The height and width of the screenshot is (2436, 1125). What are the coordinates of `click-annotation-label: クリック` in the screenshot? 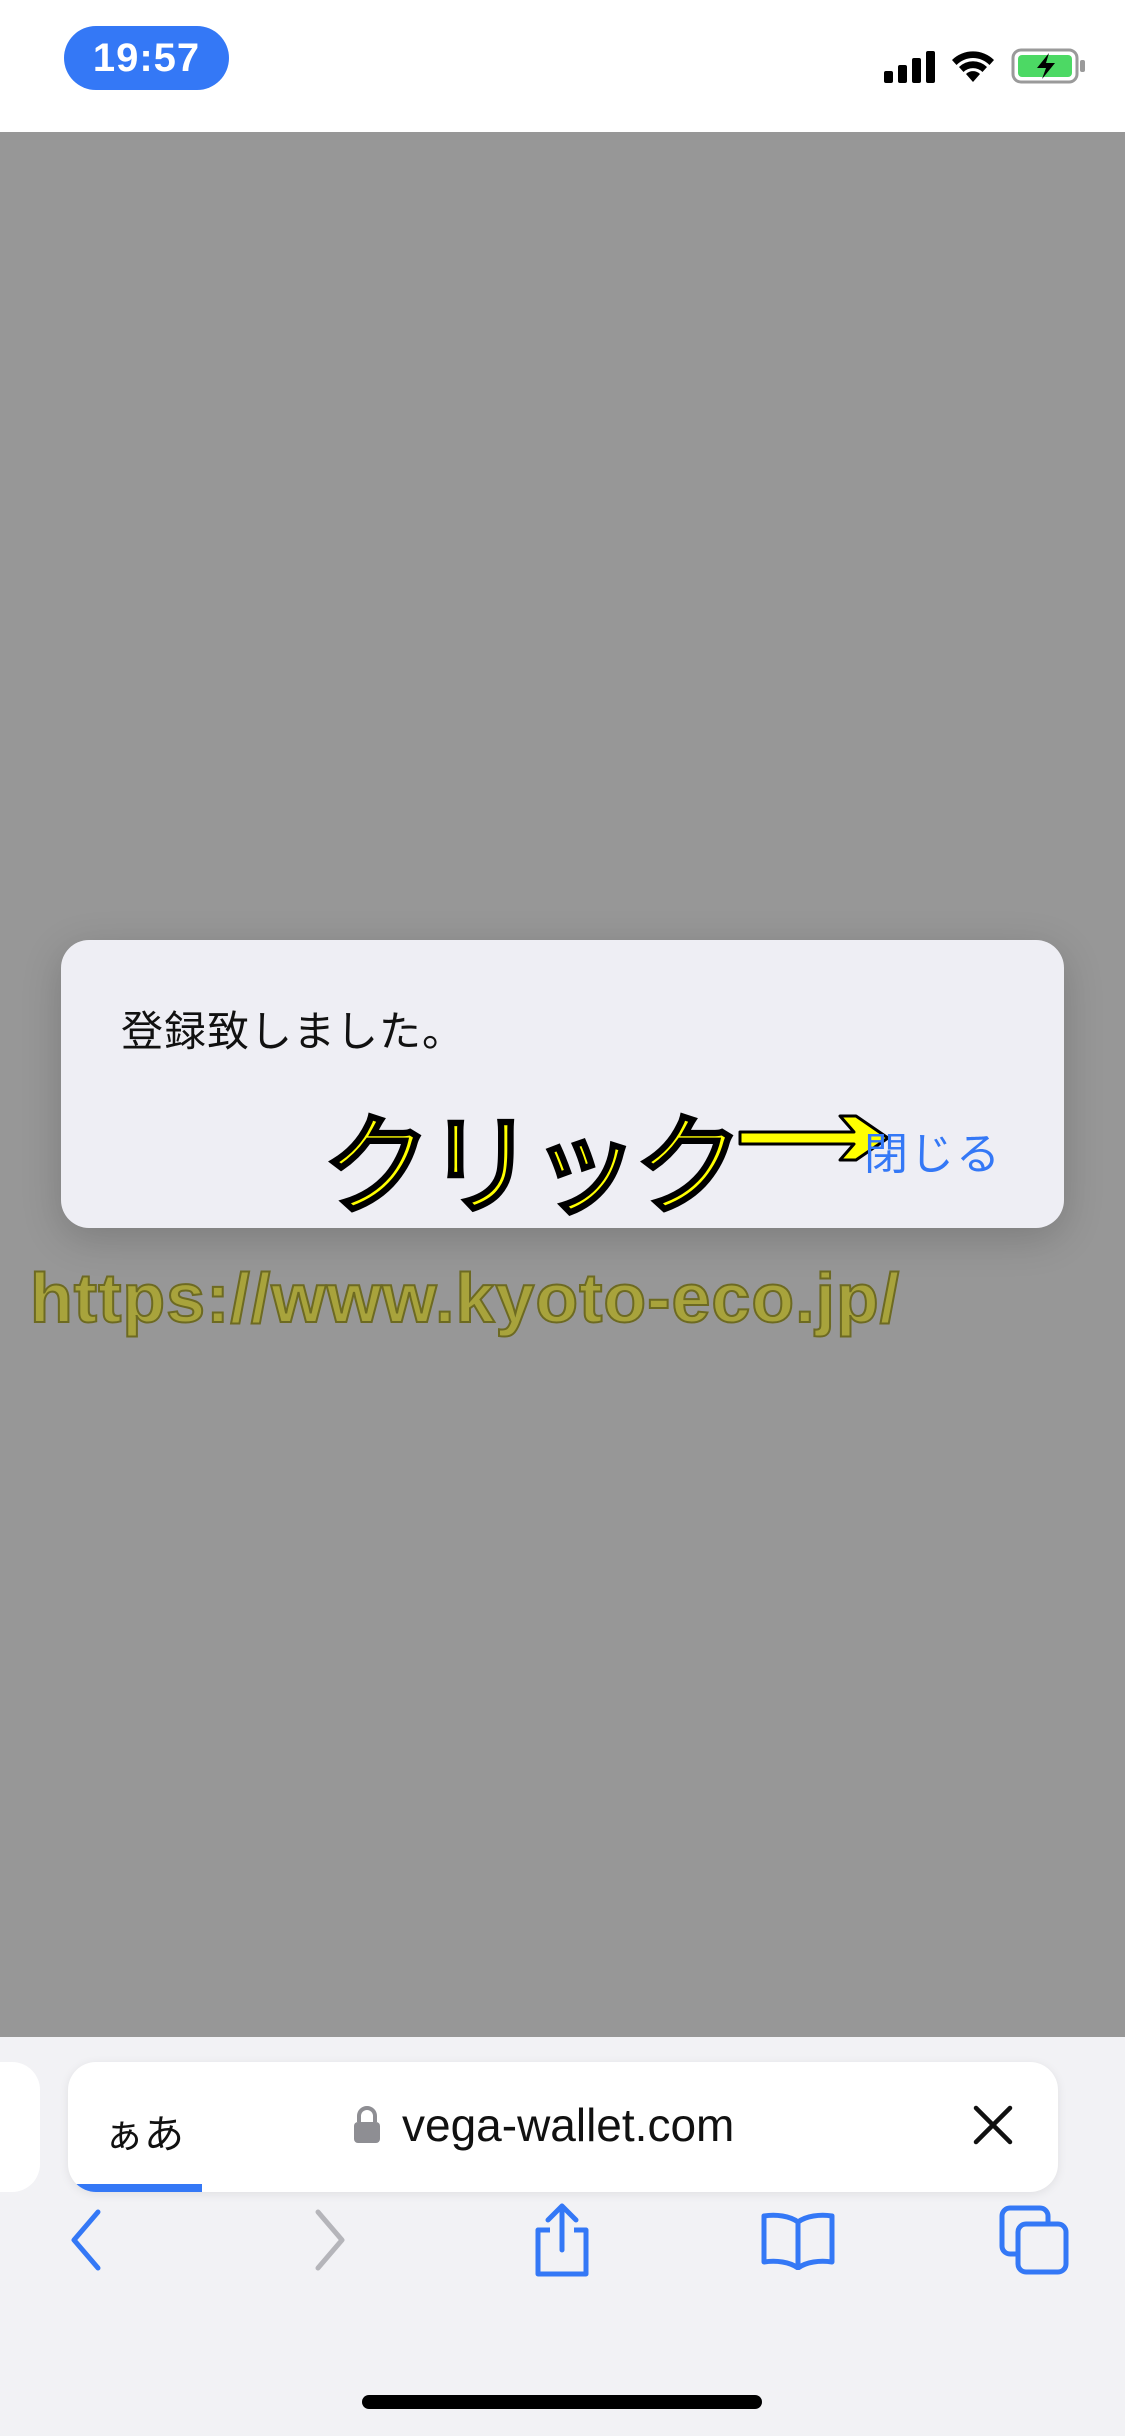 It's located at (532, 1167).